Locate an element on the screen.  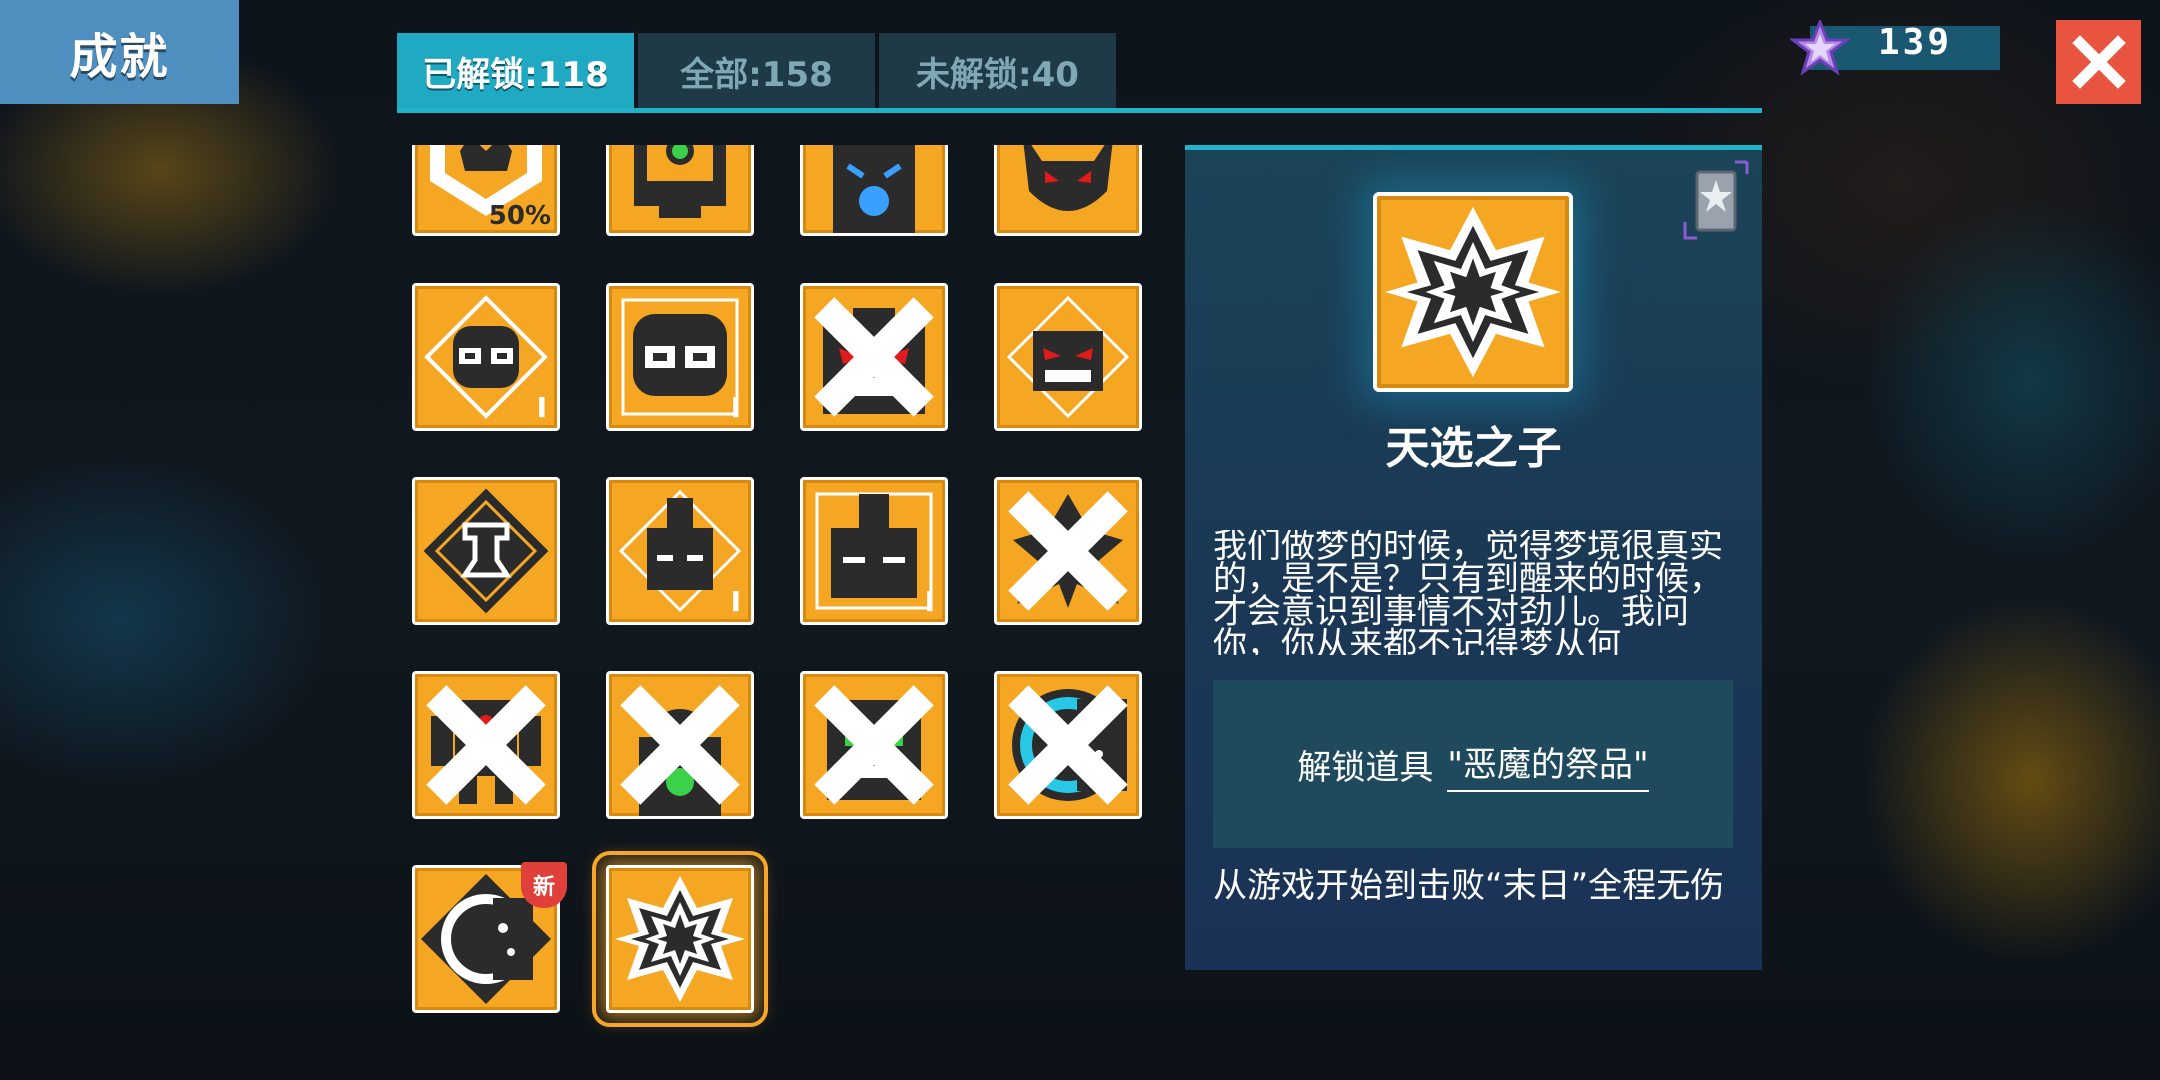
blue-ghost-head-icon is located at coordinates (874, 189).